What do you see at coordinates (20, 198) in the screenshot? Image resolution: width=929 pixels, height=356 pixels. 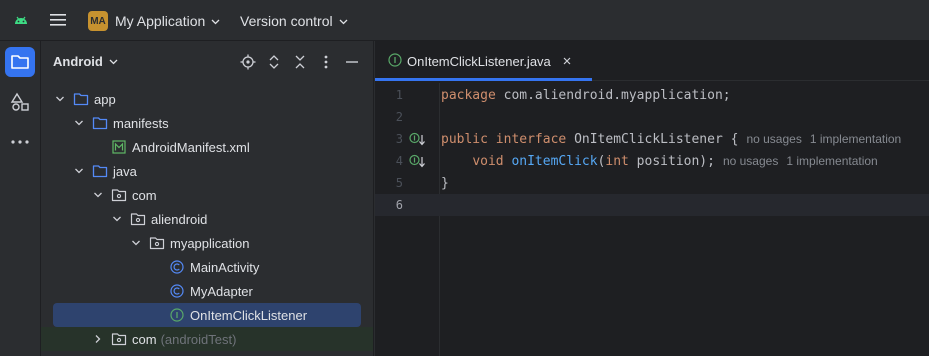 I see `tool-window-strip` at bounding box center [20, 198].